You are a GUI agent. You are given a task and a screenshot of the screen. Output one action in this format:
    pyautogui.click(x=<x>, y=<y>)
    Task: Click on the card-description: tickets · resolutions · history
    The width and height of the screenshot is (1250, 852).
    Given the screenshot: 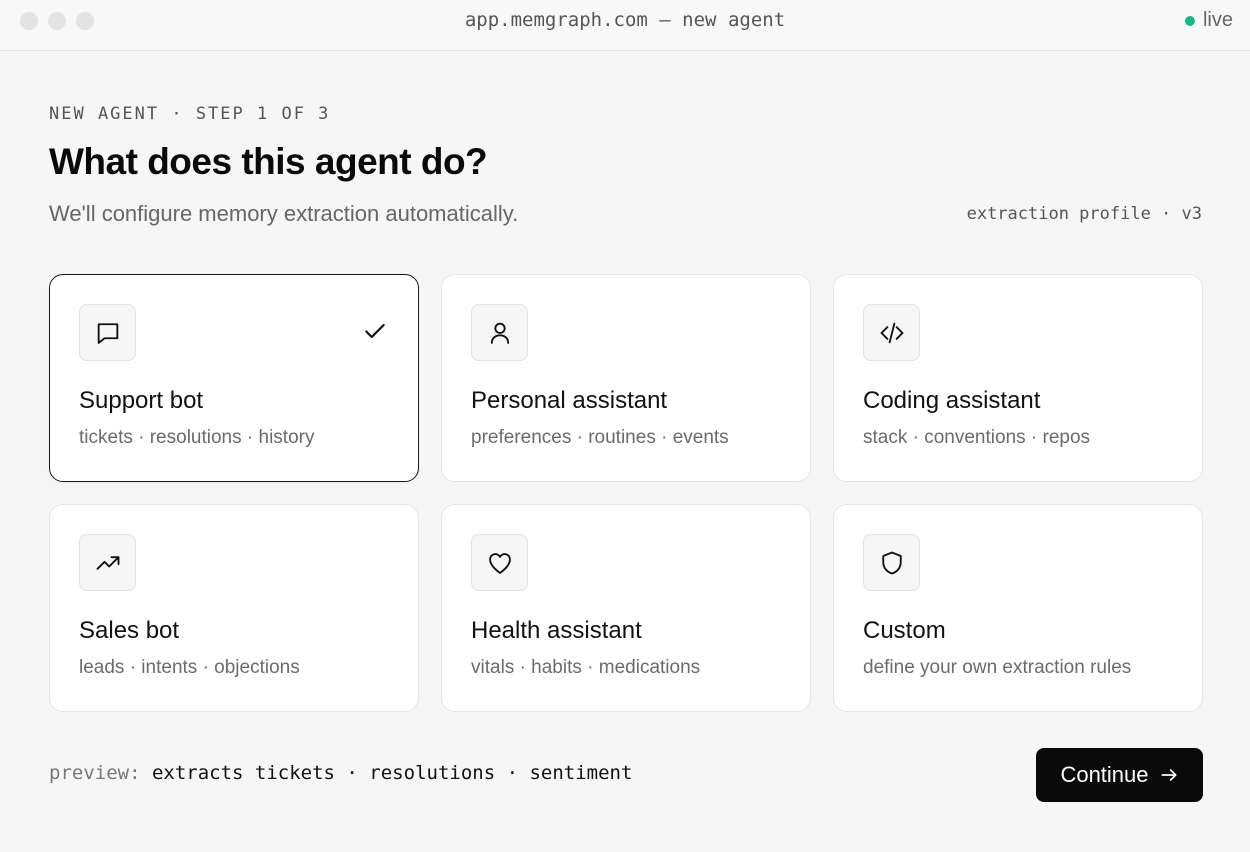 What is the action you would take?
    pyautogui.click(x=197, y=437)
    